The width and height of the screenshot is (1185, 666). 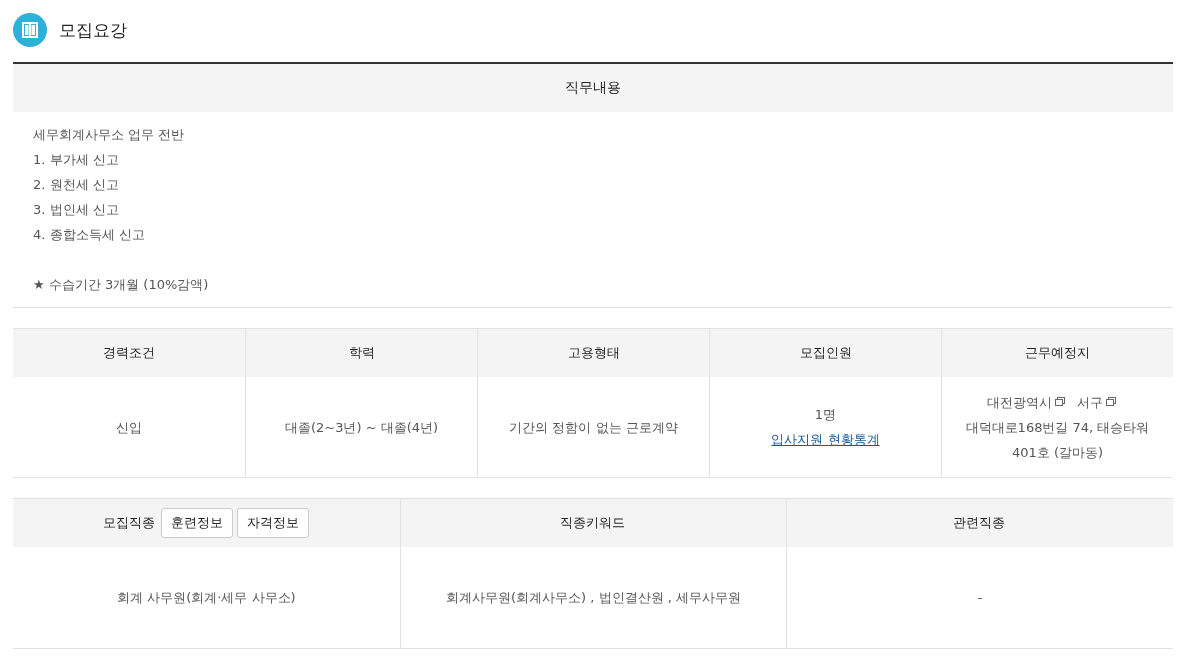 What do you see at coordinates (361, 353) in the screenshot?
I see `table-header: 학력` at bounding box center [361, 353].